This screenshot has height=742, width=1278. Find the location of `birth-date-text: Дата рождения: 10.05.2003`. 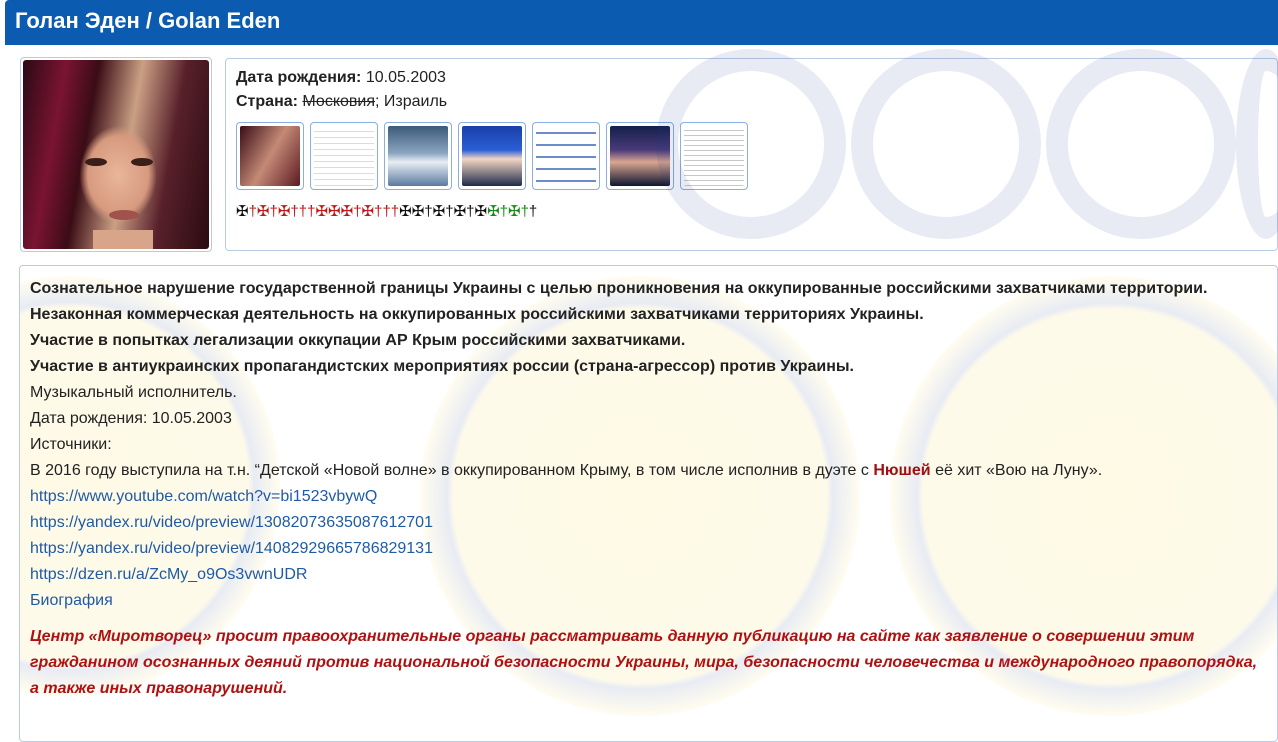

birth-date-text: Дата рождения: 10.05.2003 is located at coordinates (131, 418).